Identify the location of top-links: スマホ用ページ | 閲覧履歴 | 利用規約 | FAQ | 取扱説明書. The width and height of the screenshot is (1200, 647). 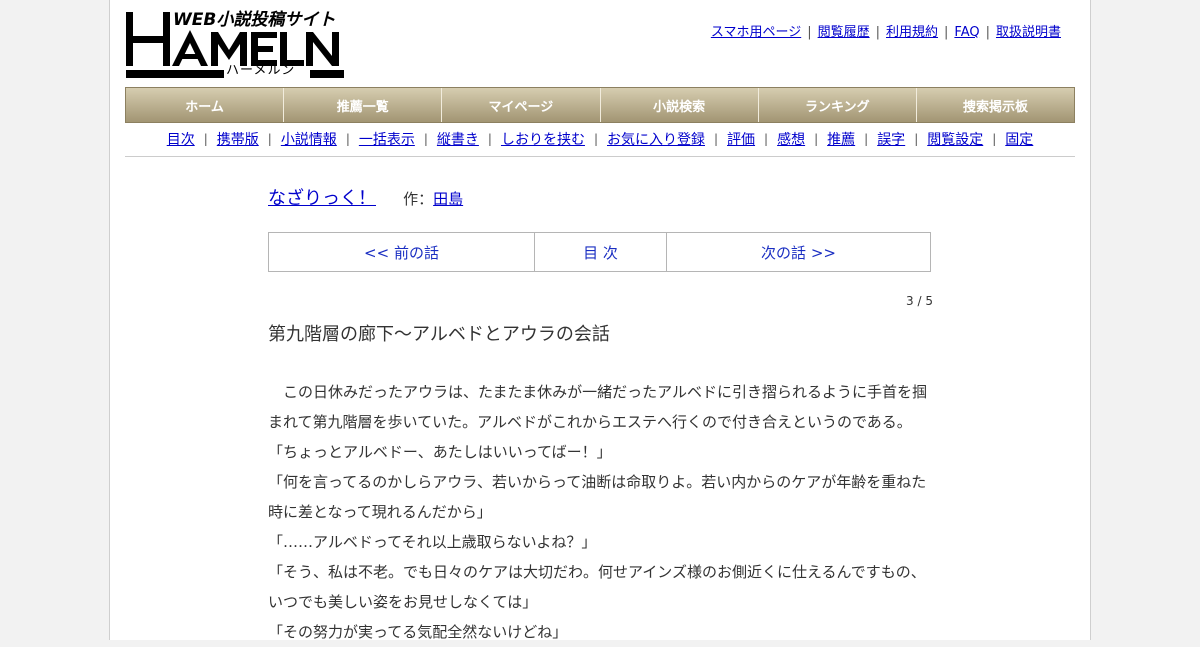
(886, 33).